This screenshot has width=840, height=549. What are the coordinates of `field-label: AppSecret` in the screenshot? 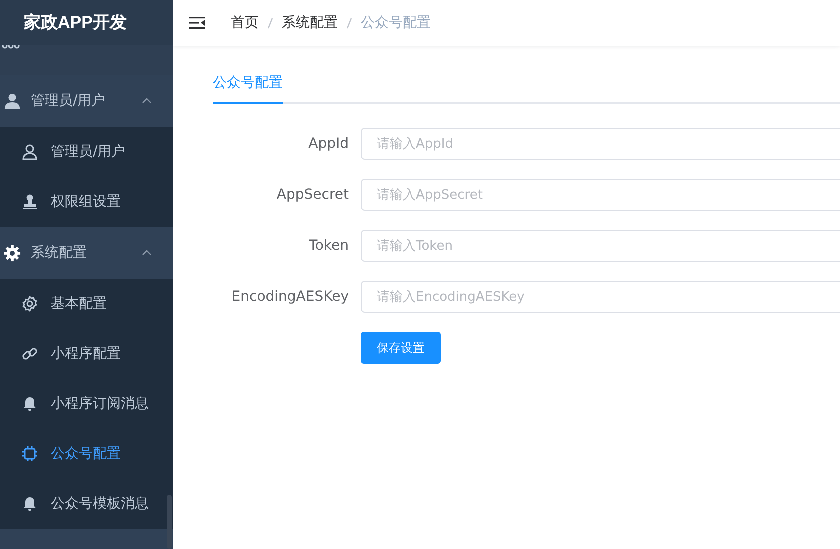 It's located at (313, 195).